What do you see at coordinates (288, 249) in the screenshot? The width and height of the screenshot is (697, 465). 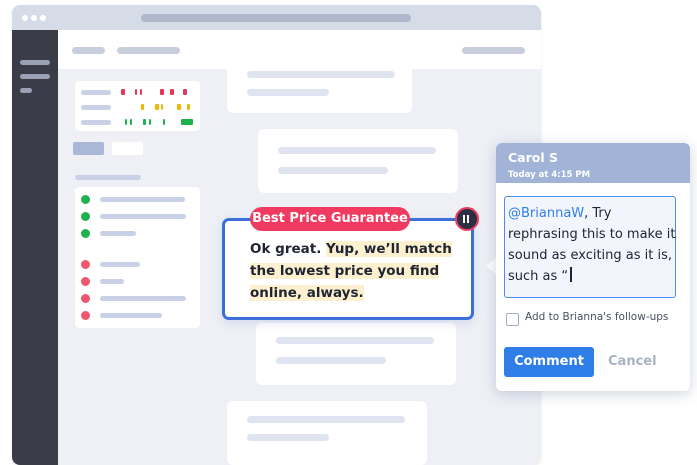 I see `message-text: Ok great.` at bounding box center [288, 249].